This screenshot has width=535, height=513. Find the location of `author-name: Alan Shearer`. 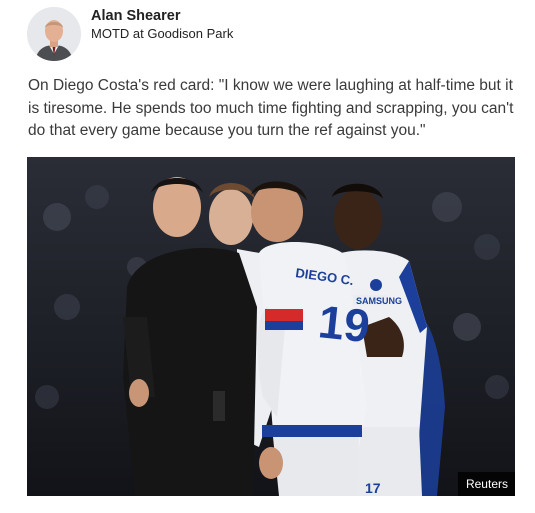

author-name: Alan Shearer is located at coordinates (135, 16).